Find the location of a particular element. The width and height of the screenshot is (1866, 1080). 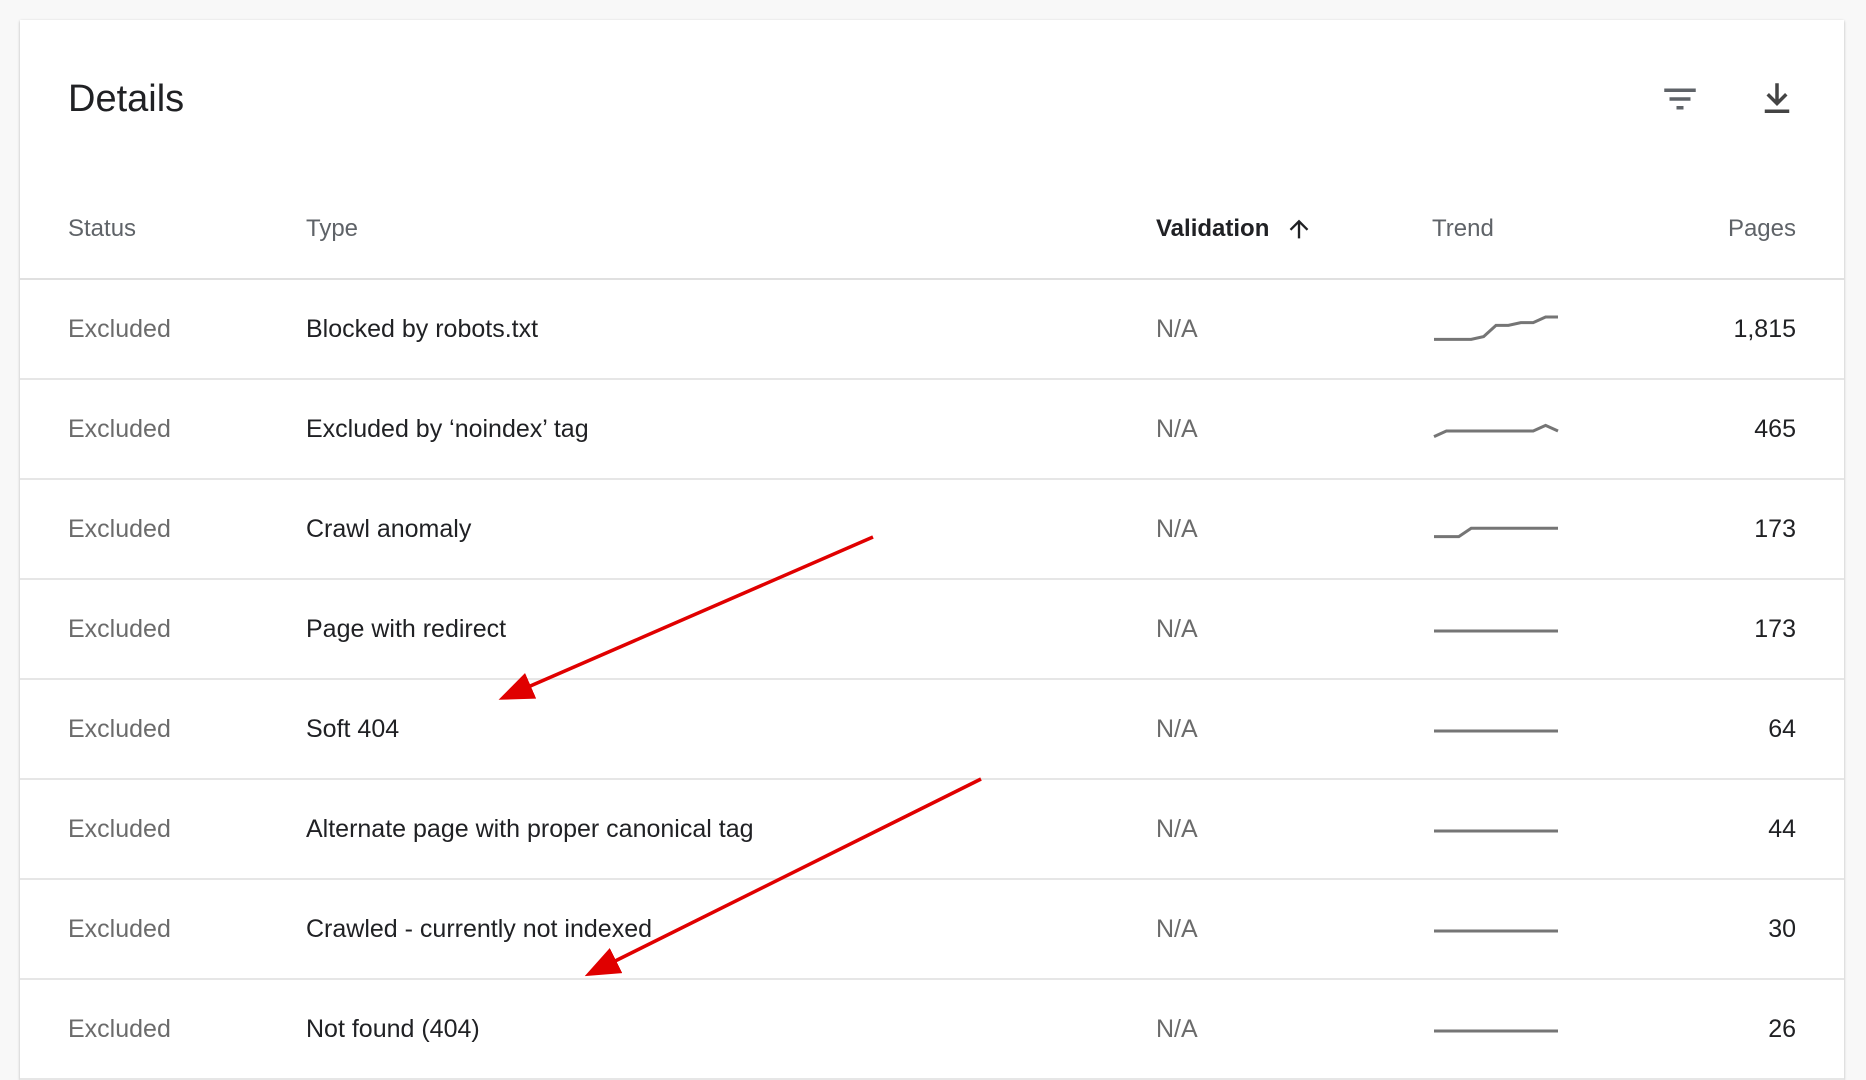

table-row: Excluded Excluded by ‘noindex’ tag N/A 465 is located at coordinates (932, 430).